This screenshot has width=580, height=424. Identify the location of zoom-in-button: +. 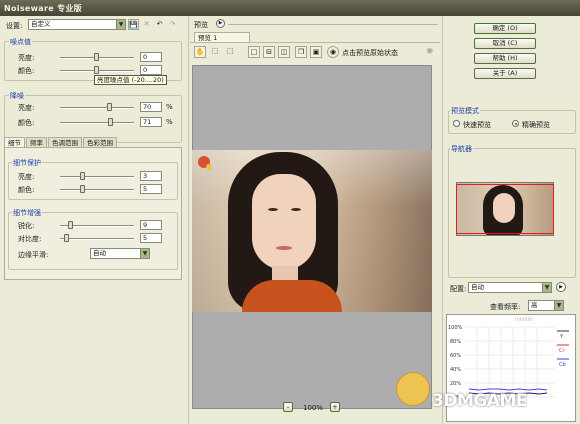
(335, 407).